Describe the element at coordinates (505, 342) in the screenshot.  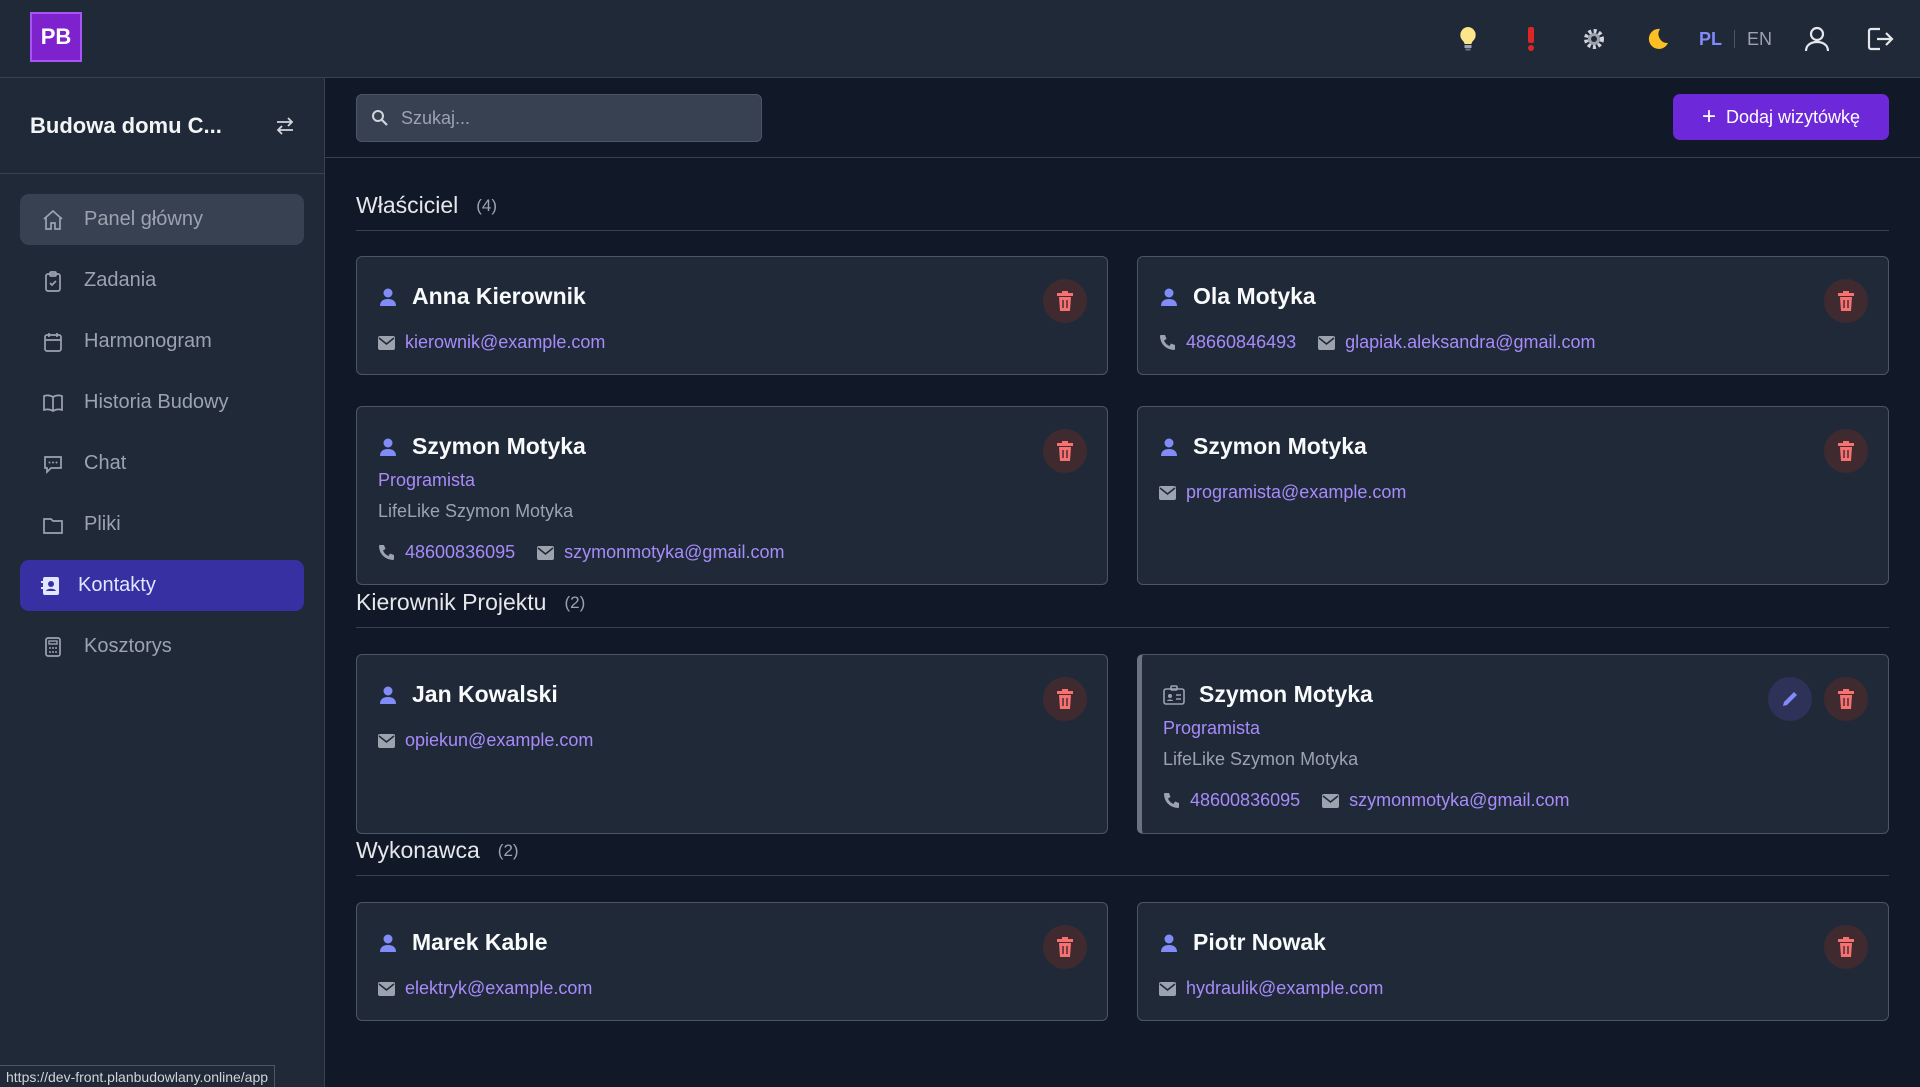
I see `email-link: kierownik@example.com` at that location.